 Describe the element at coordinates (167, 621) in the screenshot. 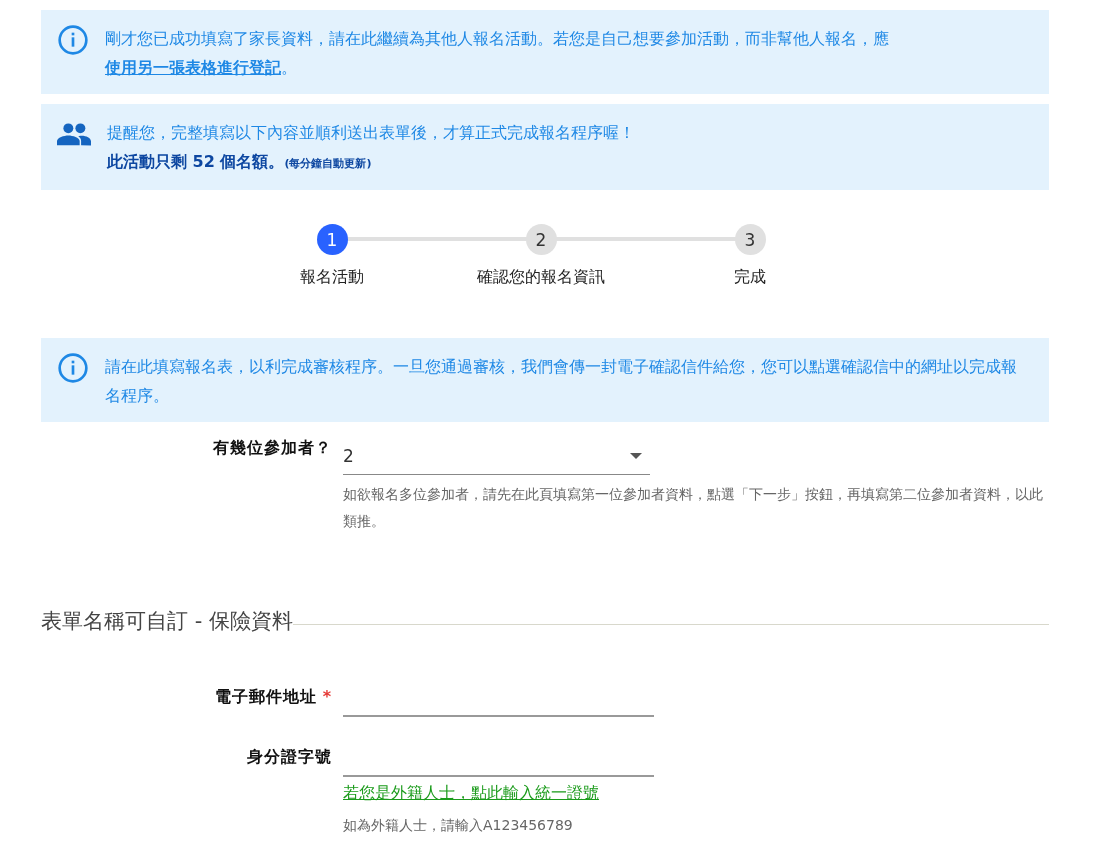

I see `section-title: 表單名稱可自訂 - 保險資料` at that location.